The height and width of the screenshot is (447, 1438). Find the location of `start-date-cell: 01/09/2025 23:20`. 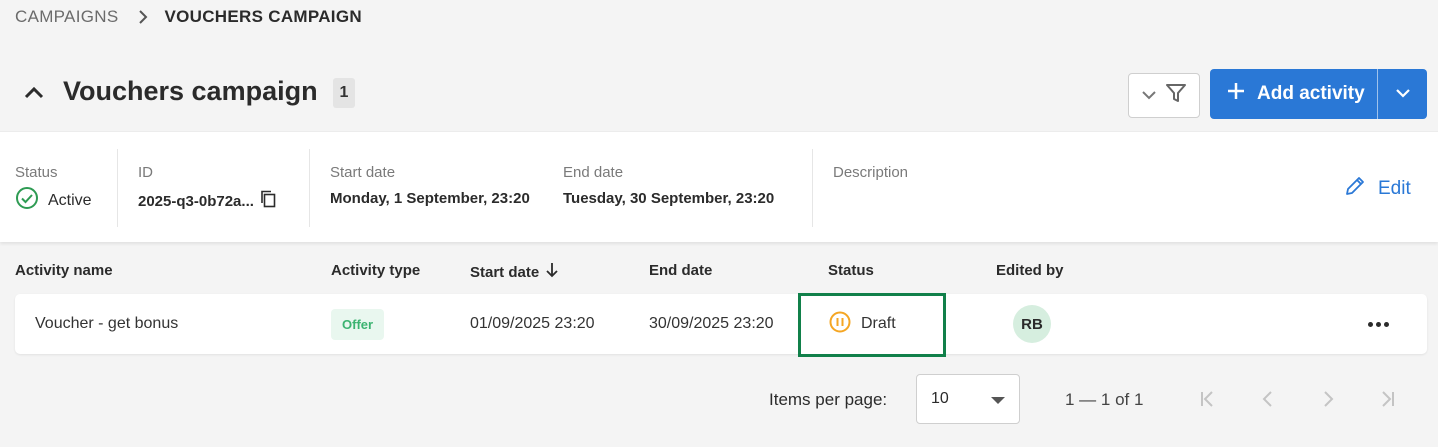

start-date-cell: 01/09/2025 23:20 is located at coordinates (532, 323).